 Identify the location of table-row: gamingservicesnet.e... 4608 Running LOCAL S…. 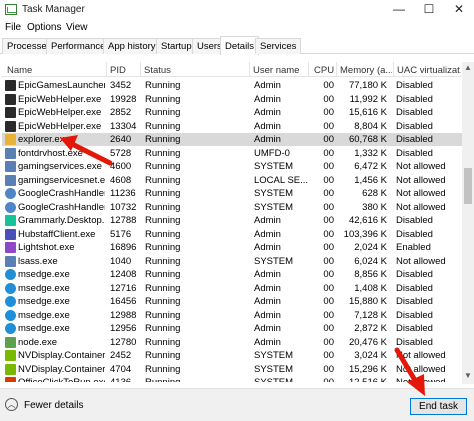
(232, 180).